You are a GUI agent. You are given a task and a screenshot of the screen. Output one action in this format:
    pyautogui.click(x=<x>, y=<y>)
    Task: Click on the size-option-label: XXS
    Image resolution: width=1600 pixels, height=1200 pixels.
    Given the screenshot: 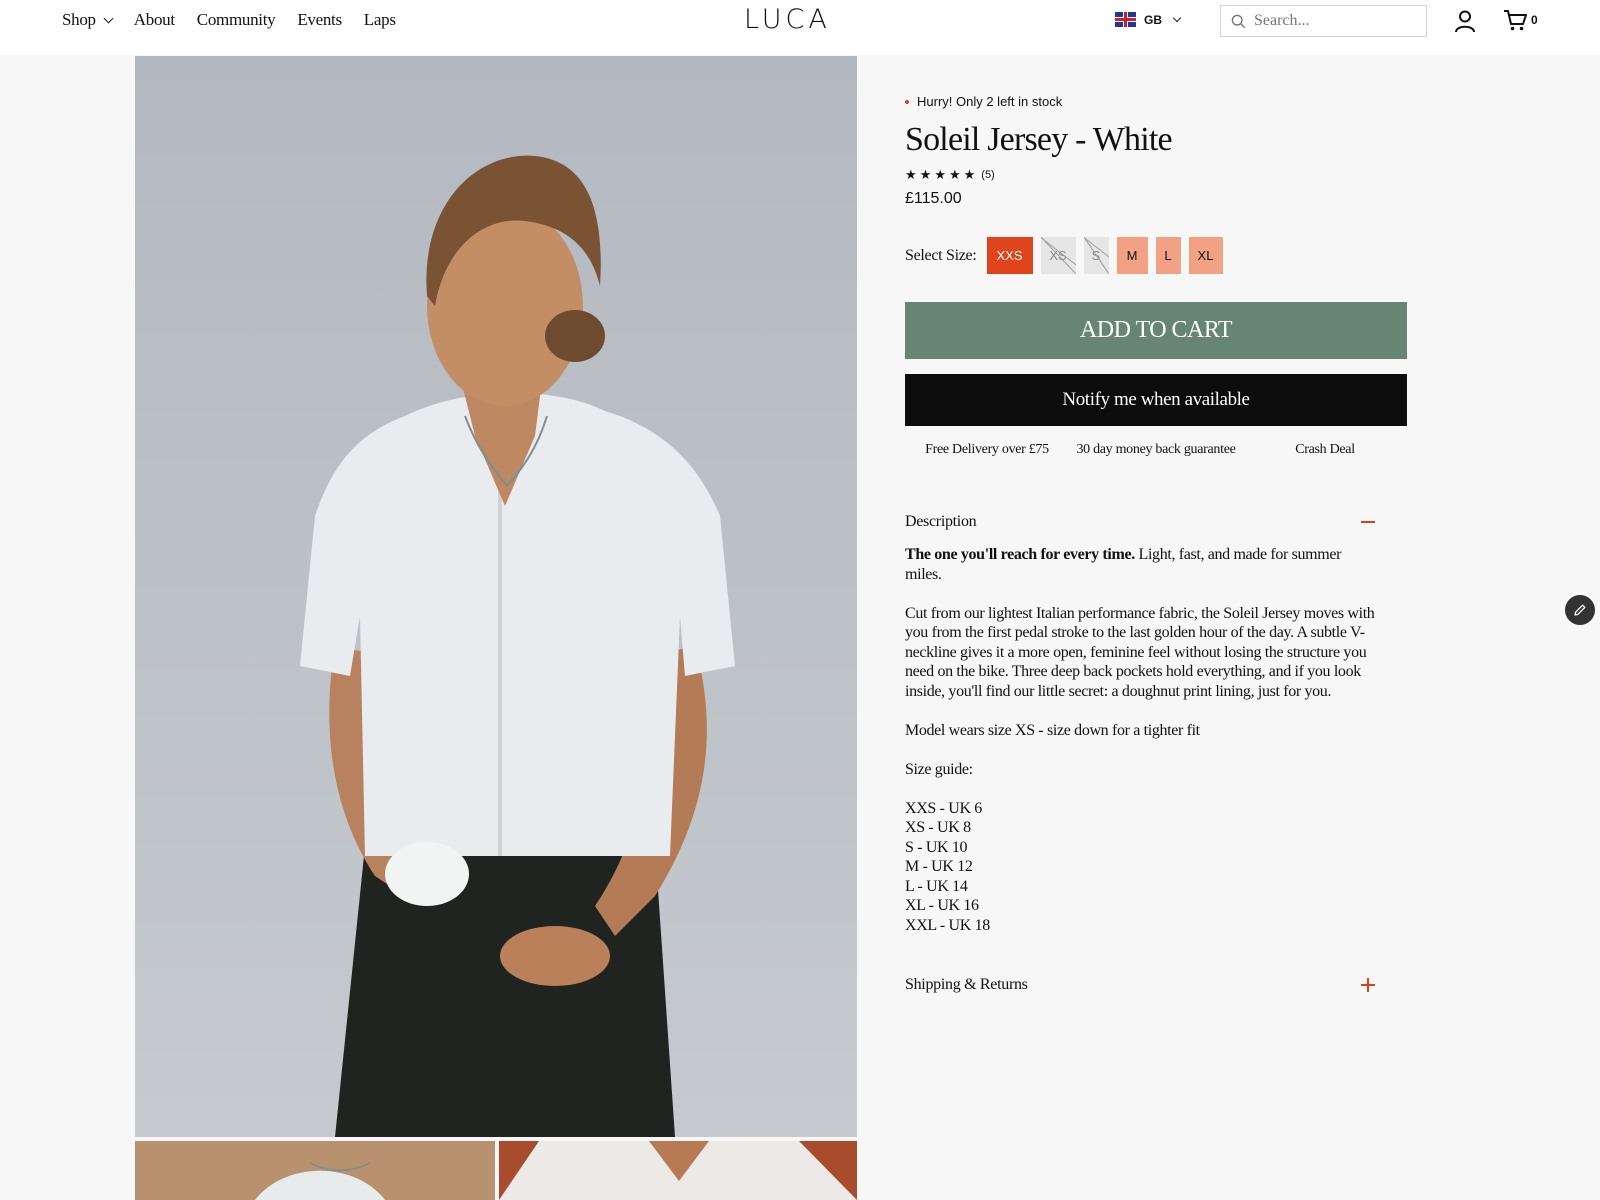 What is the action you would take?
    pyautogui.click(x=1009, y=255)
    